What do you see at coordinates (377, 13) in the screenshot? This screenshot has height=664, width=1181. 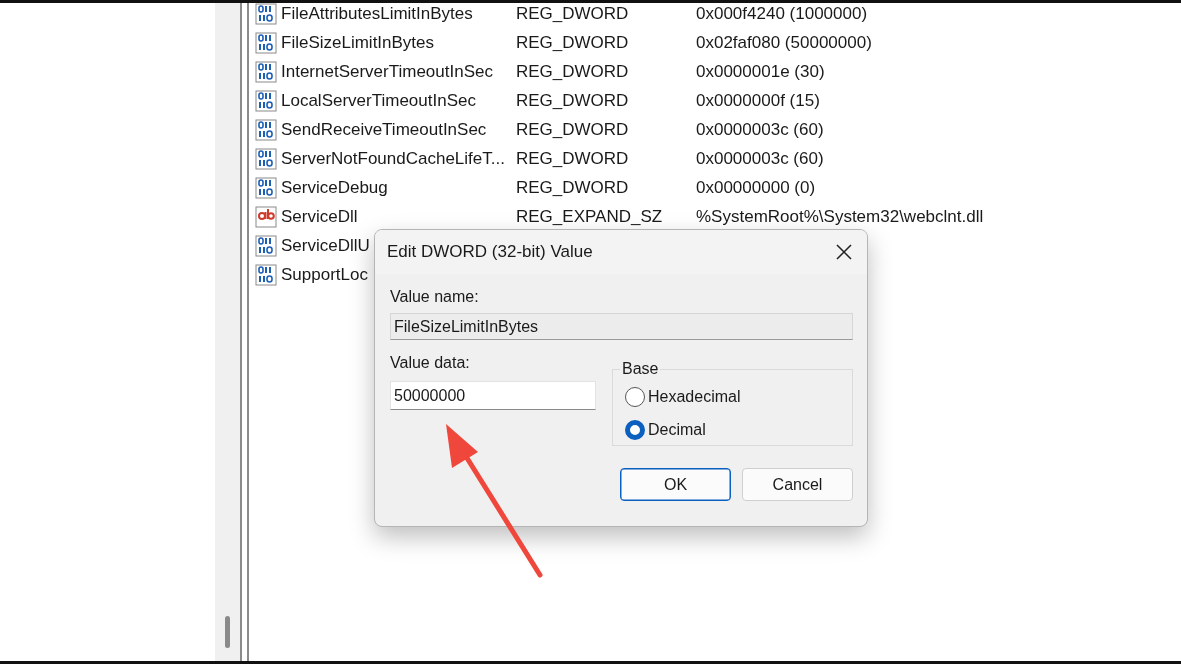 I see `value-name: FileAttributesLimitInBytes` at bounding box center [377, 13].